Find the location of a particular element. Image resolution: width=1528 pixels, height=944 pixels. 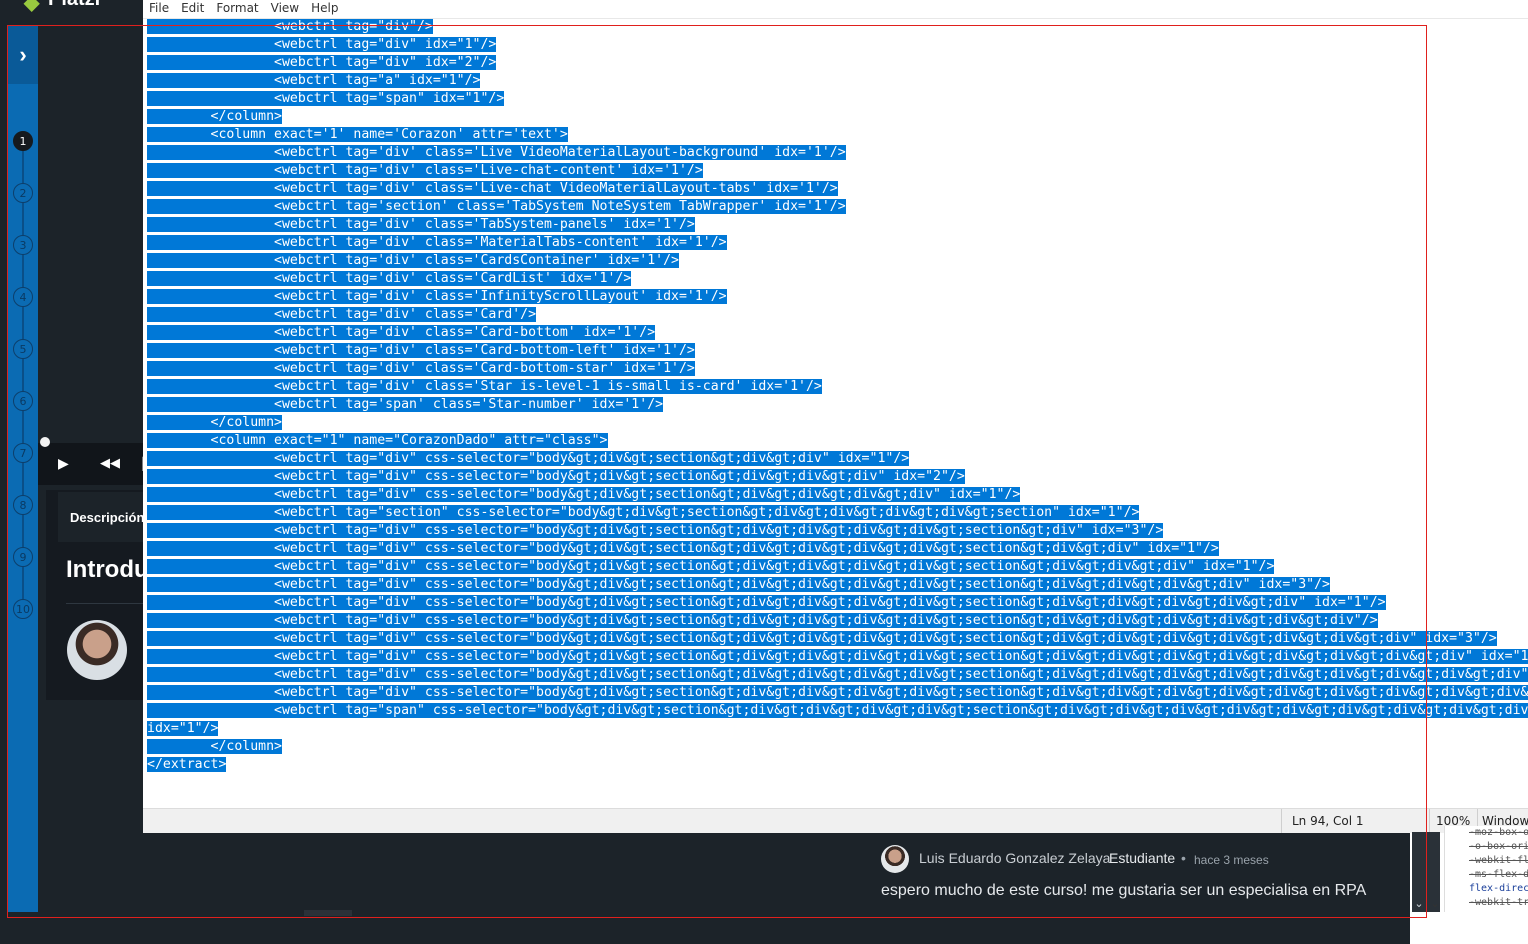

code-line-text: <webctrl tag="a" idx="1"/> is located at coordinates (314, 80).